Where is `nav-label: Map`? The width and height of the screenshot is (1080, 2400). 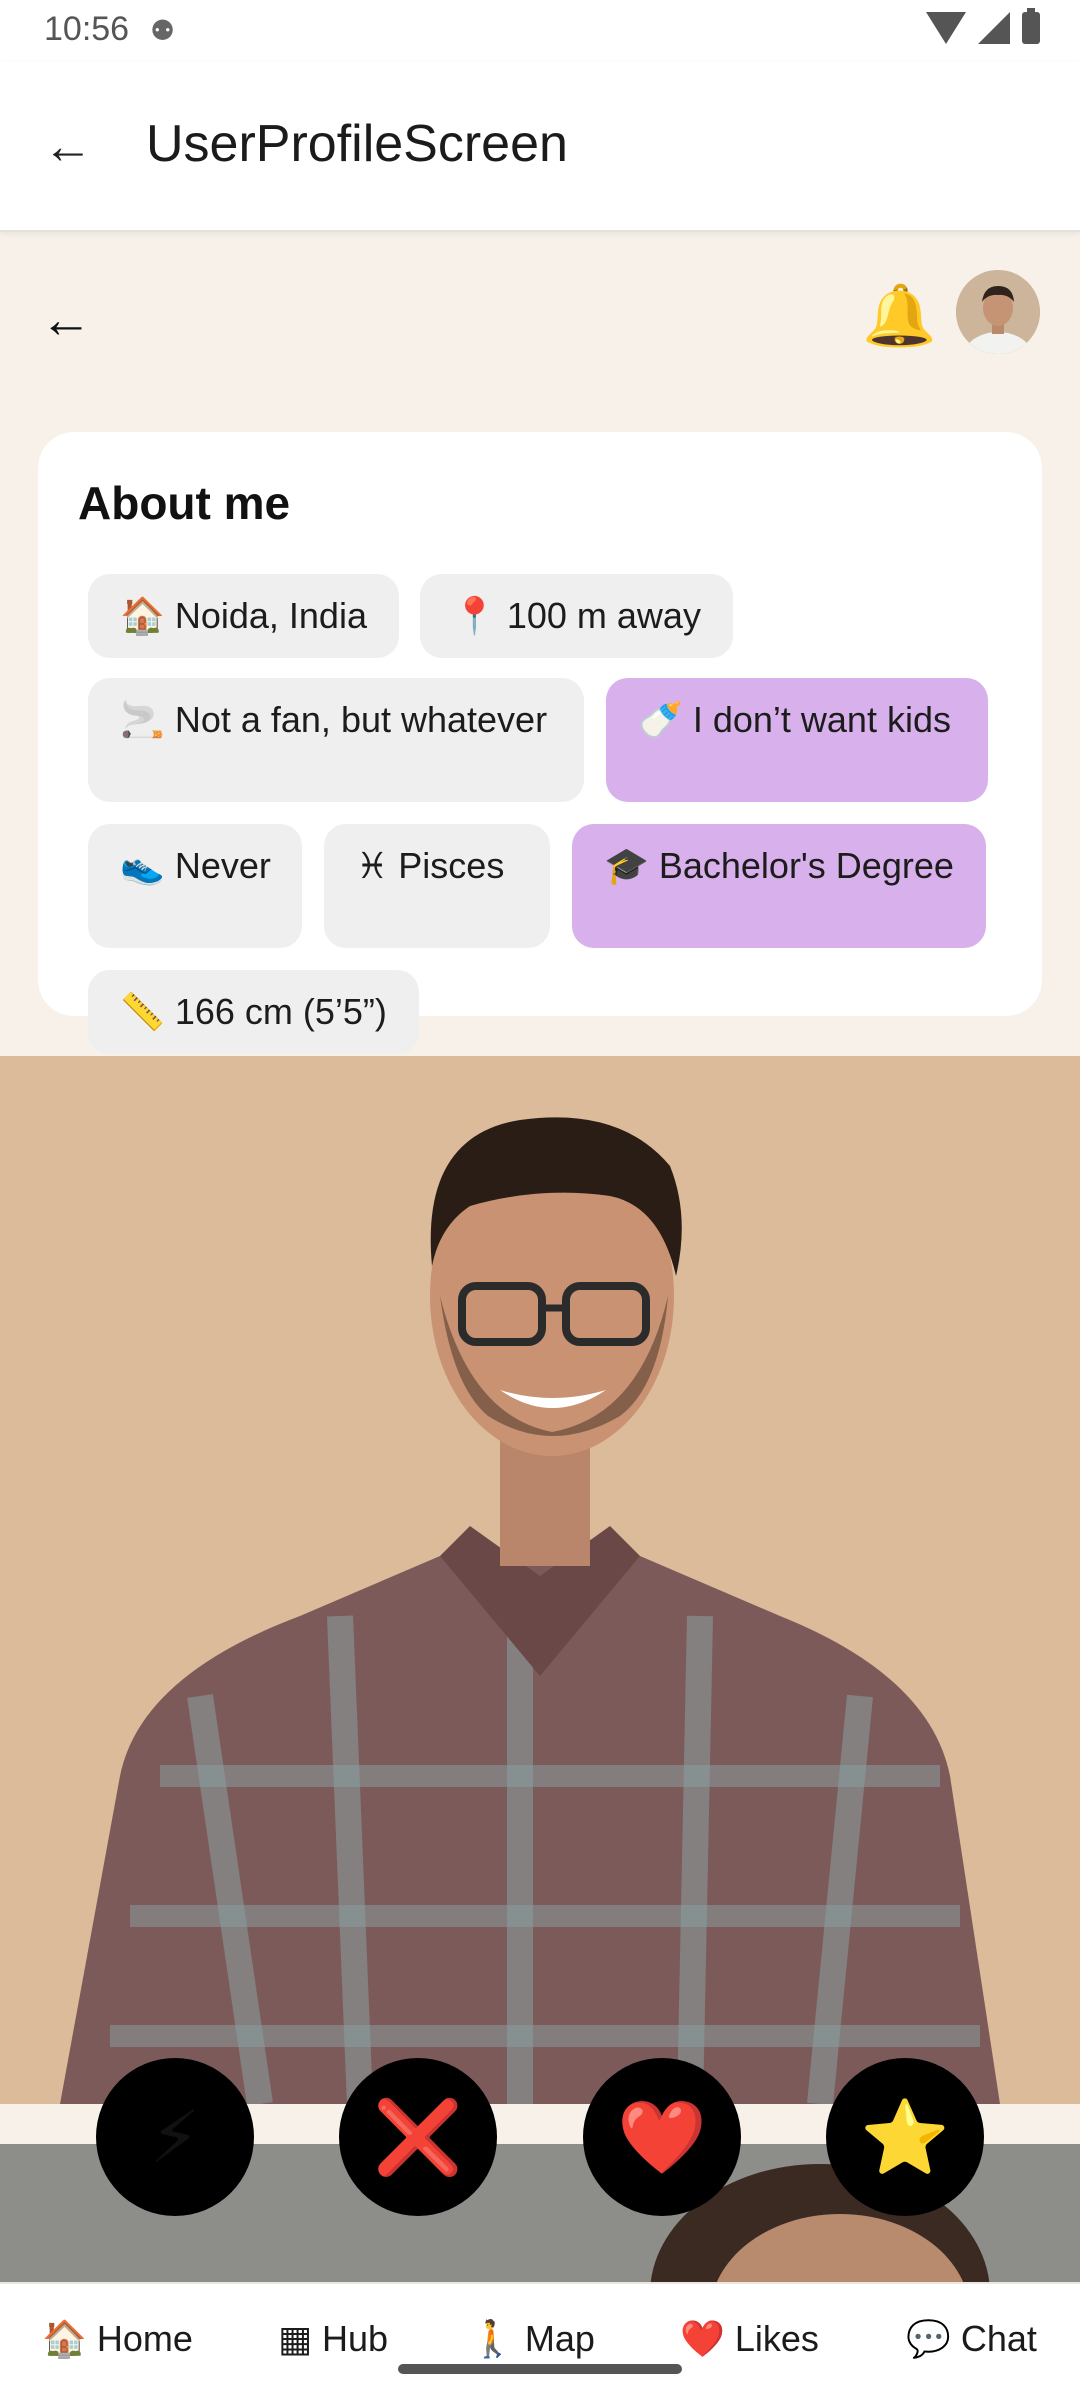
nav-label: Map is located at coordinates (559, 2338).